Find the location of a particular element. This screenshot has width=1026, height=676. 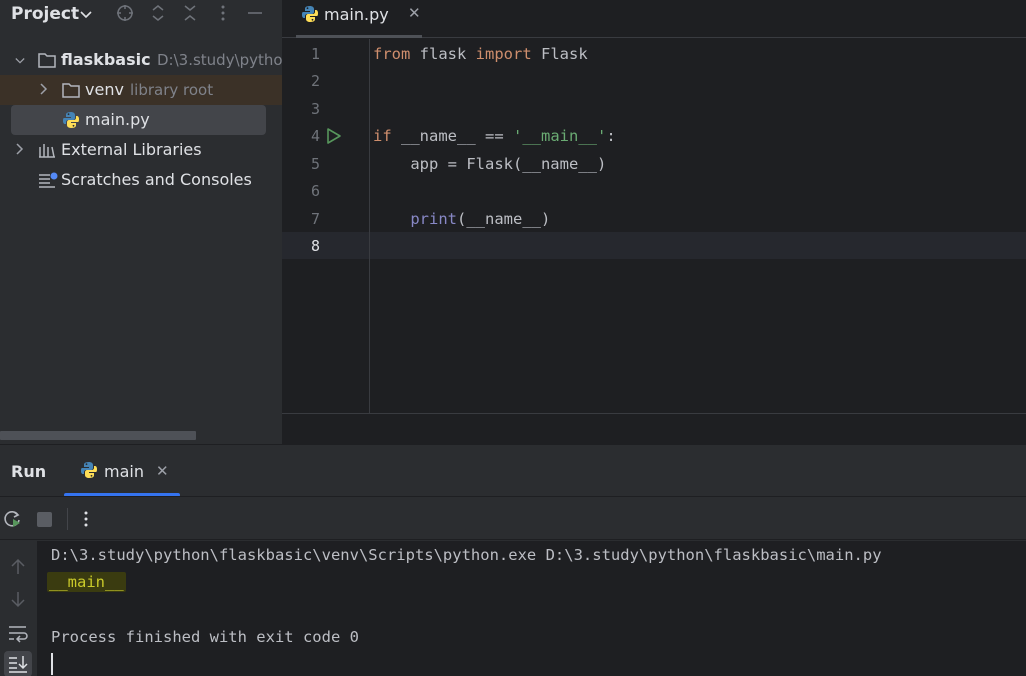

tree-item-main-py: main.py is located at coordinates (138, 120).